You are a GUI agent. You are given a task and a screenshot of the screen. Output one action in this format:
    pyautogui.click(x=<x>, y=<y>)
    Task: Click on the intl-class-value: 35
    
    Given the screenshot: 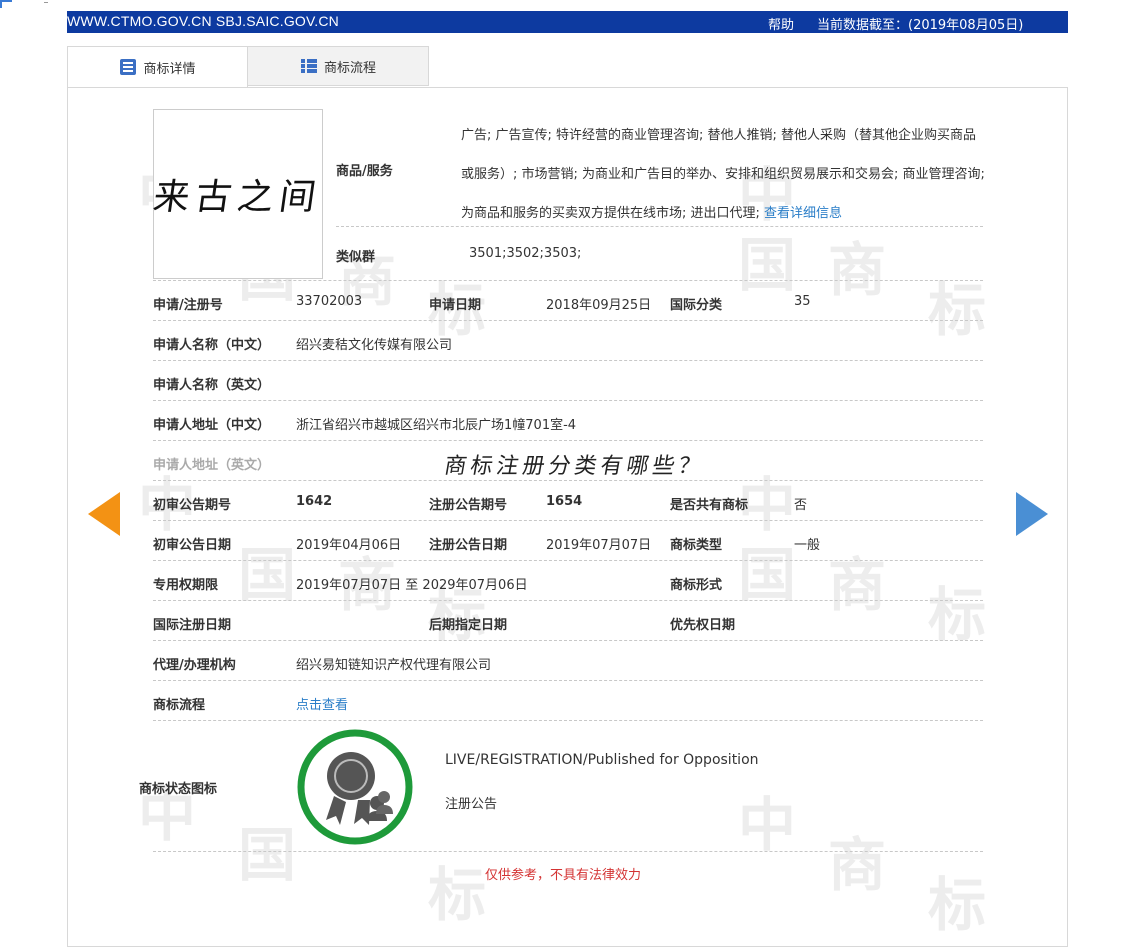 What is the action you would take?
    pyautogui.click(x=802, y=301)
    